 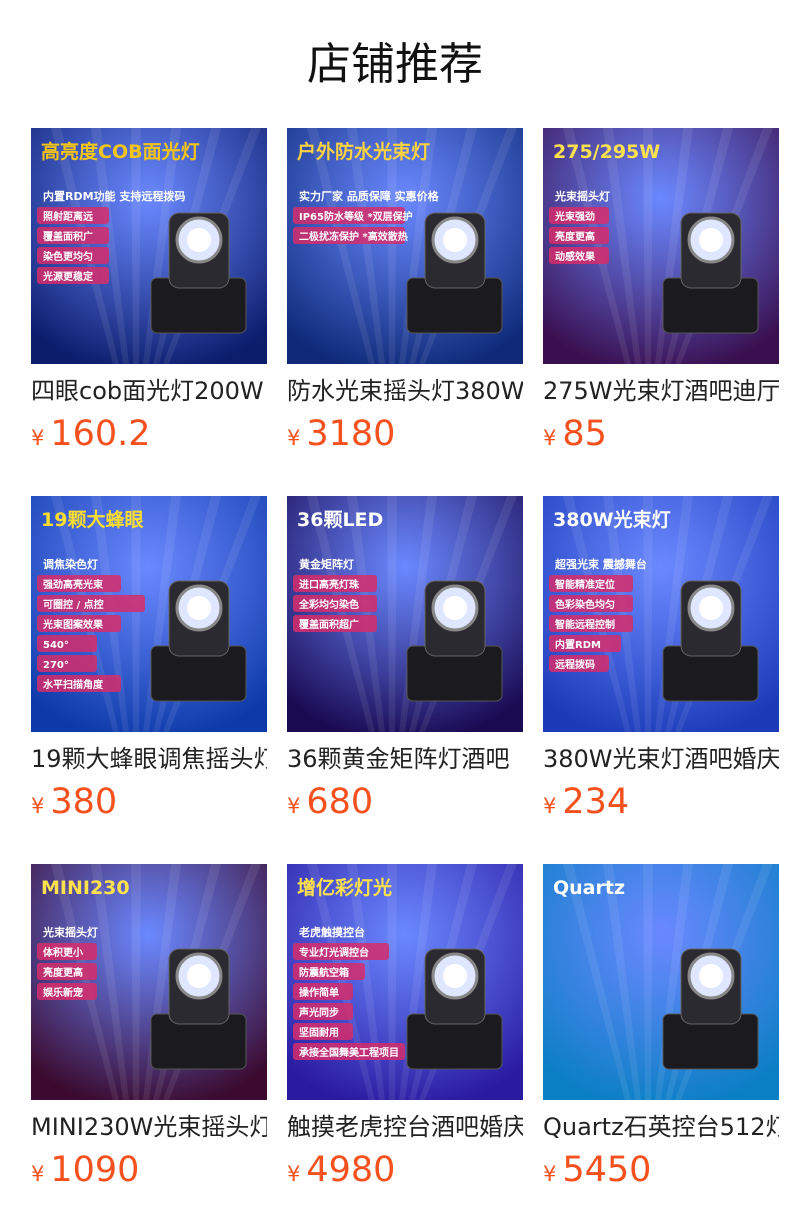 I want to click on image-caption: 娱乐新宠, so click(x=63, y=992).